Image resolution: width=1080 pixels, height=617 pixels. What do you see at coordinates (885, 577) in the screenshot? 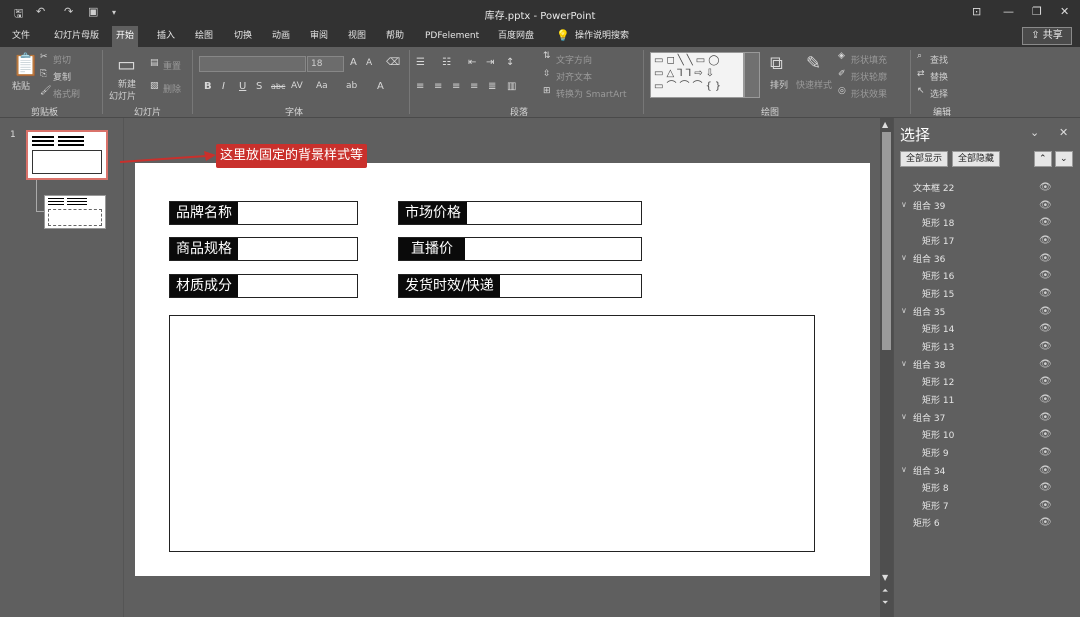
I see `scroll-down-icon: ▼` at bounding box center [885, 577].